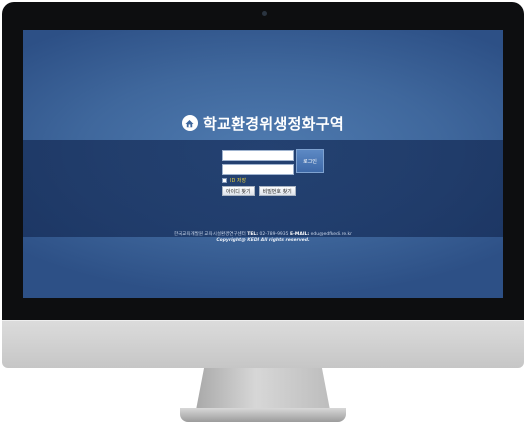  I want to click on footer-tel: 02-789-9935, so click(274, 234).